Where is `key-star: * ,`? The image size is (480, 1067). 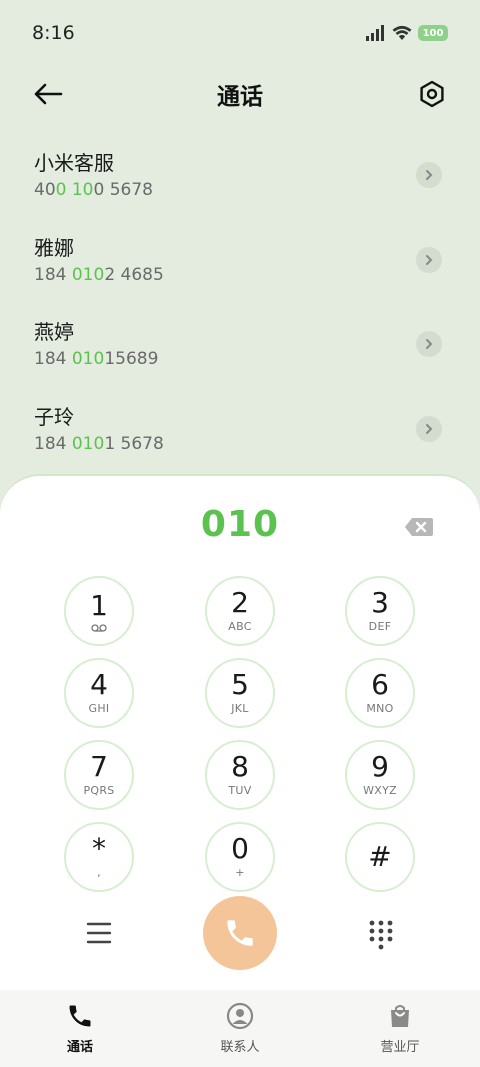 key-star: * , is located at coordinates (99, 857).